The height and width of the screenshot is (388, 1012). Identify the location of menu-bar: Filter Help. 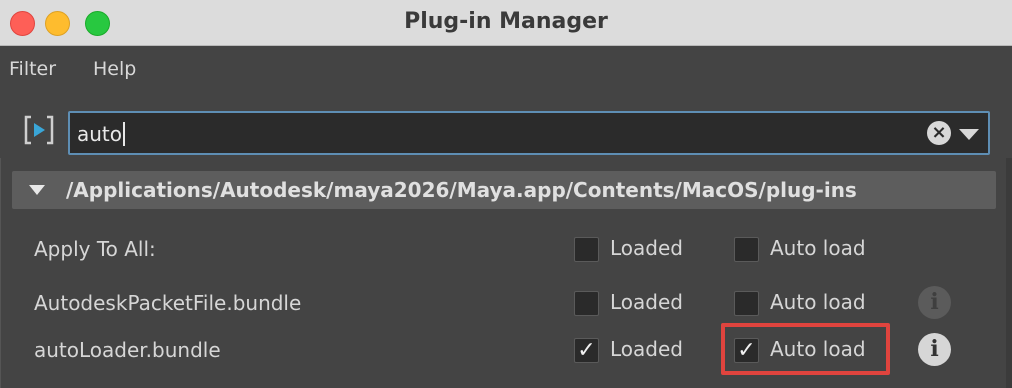
(506, 69).